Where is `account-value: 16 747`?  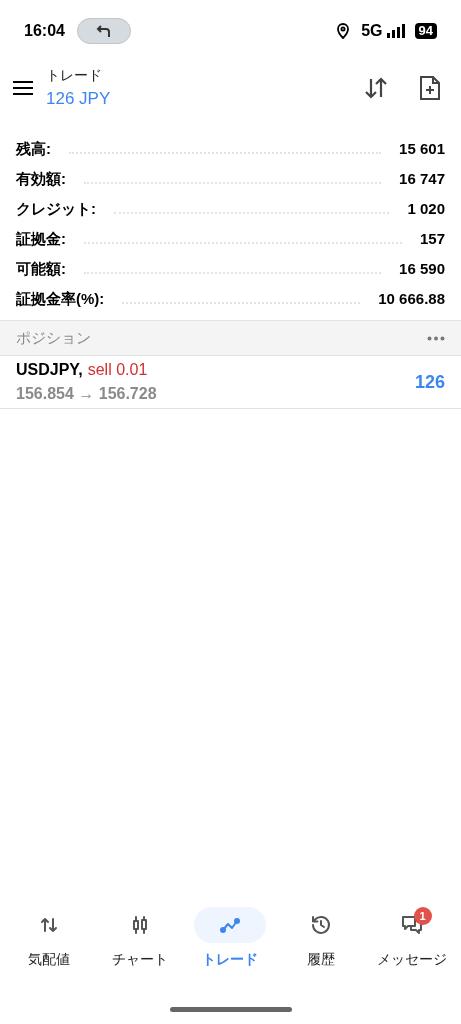 account-value: 16 747 is located at coordinates (422, 178).